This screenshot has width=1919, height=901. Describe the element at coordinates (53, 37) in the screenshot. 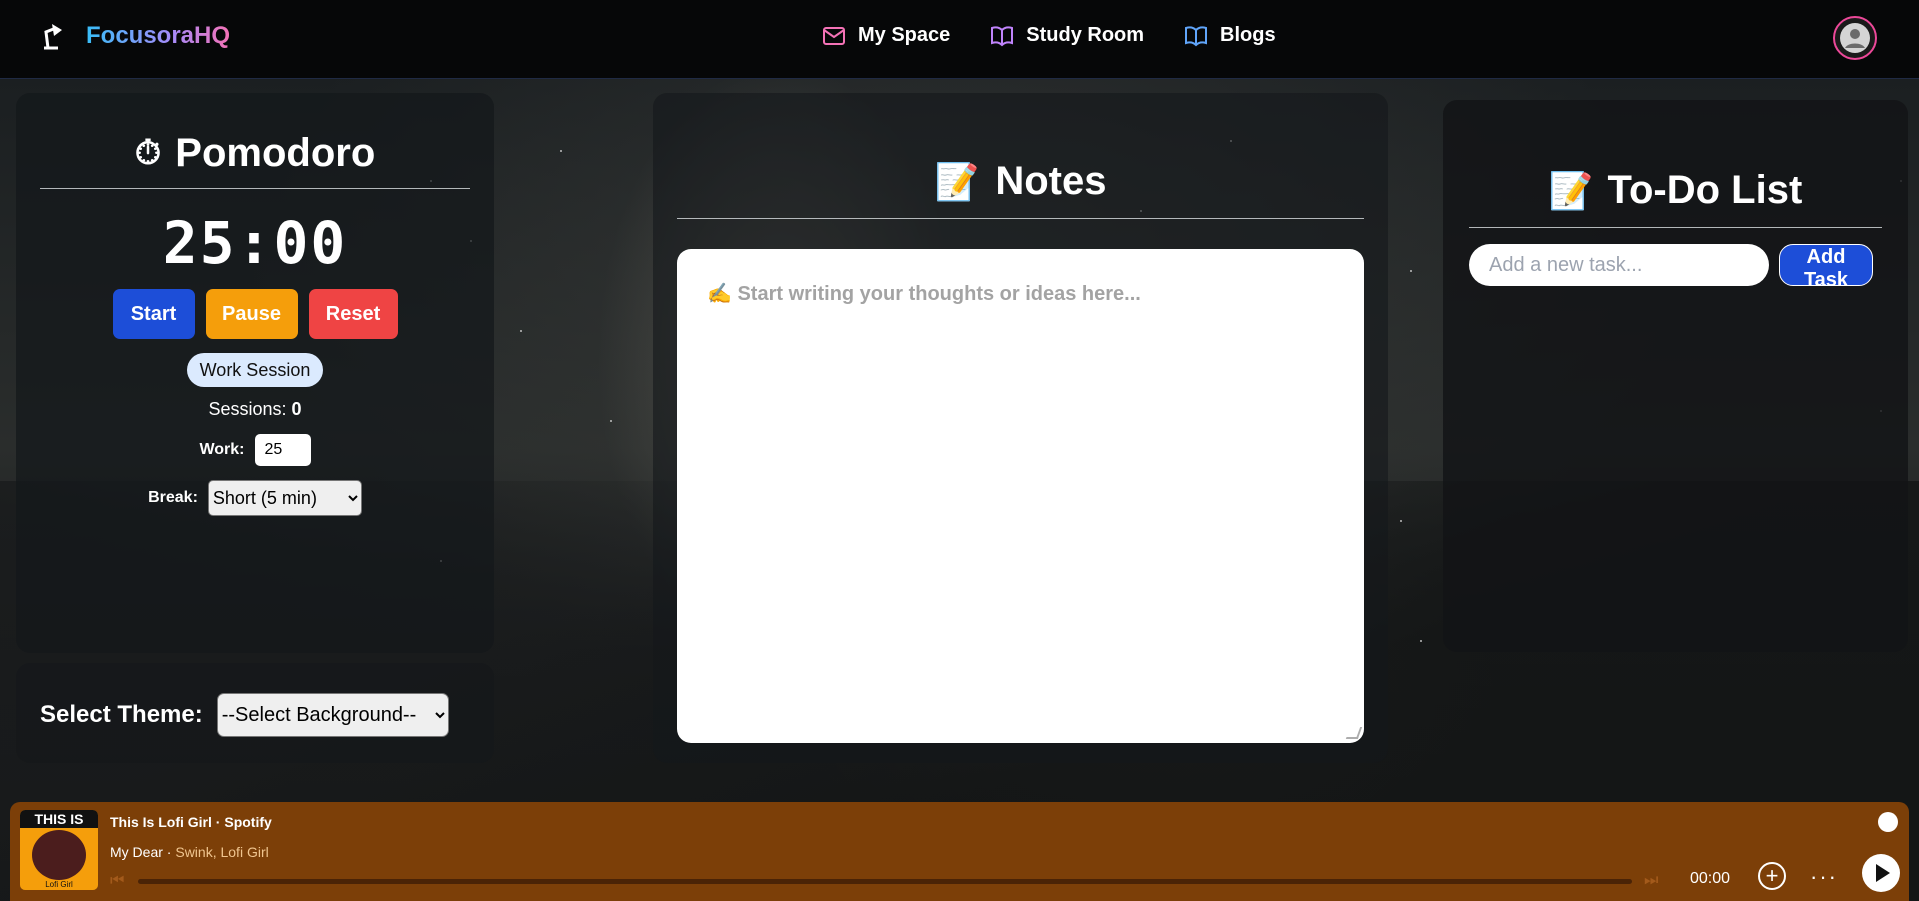

I see `lamp-icon` at that location.